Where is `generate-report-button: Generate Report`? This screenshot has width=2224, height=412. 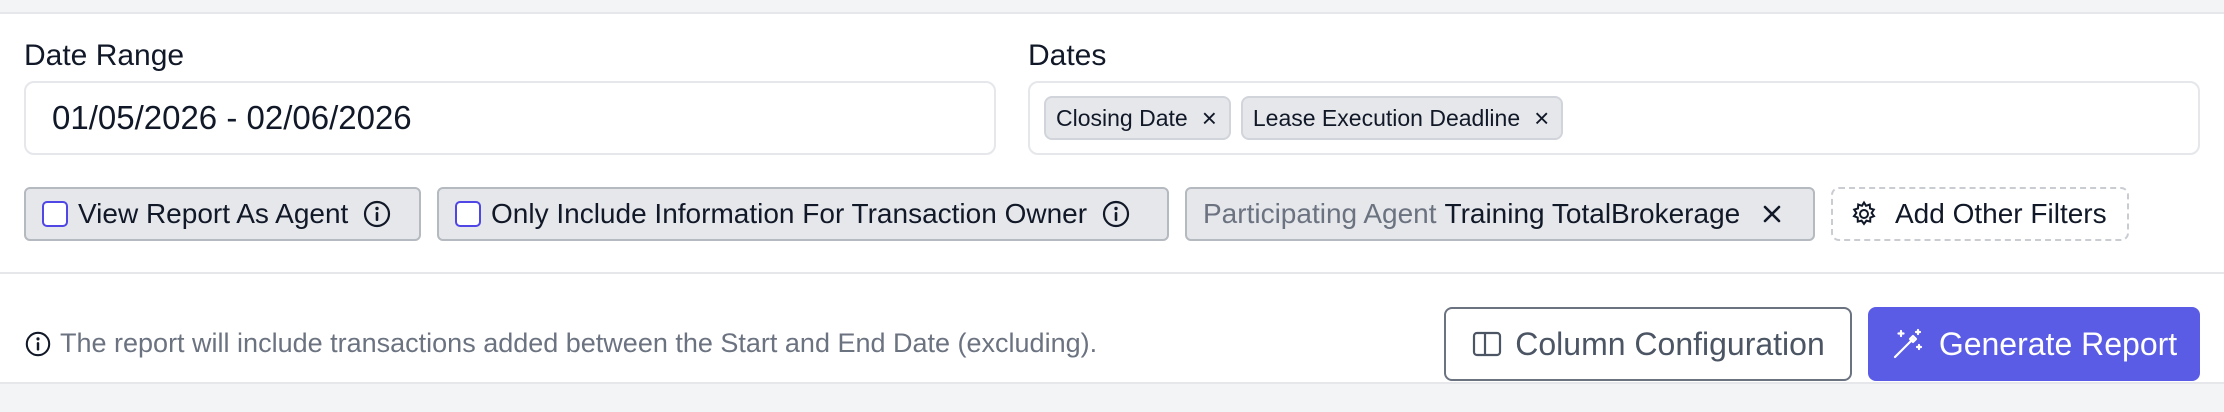 generate-report-button: Generate Report is located at coordinates (2034, 344).